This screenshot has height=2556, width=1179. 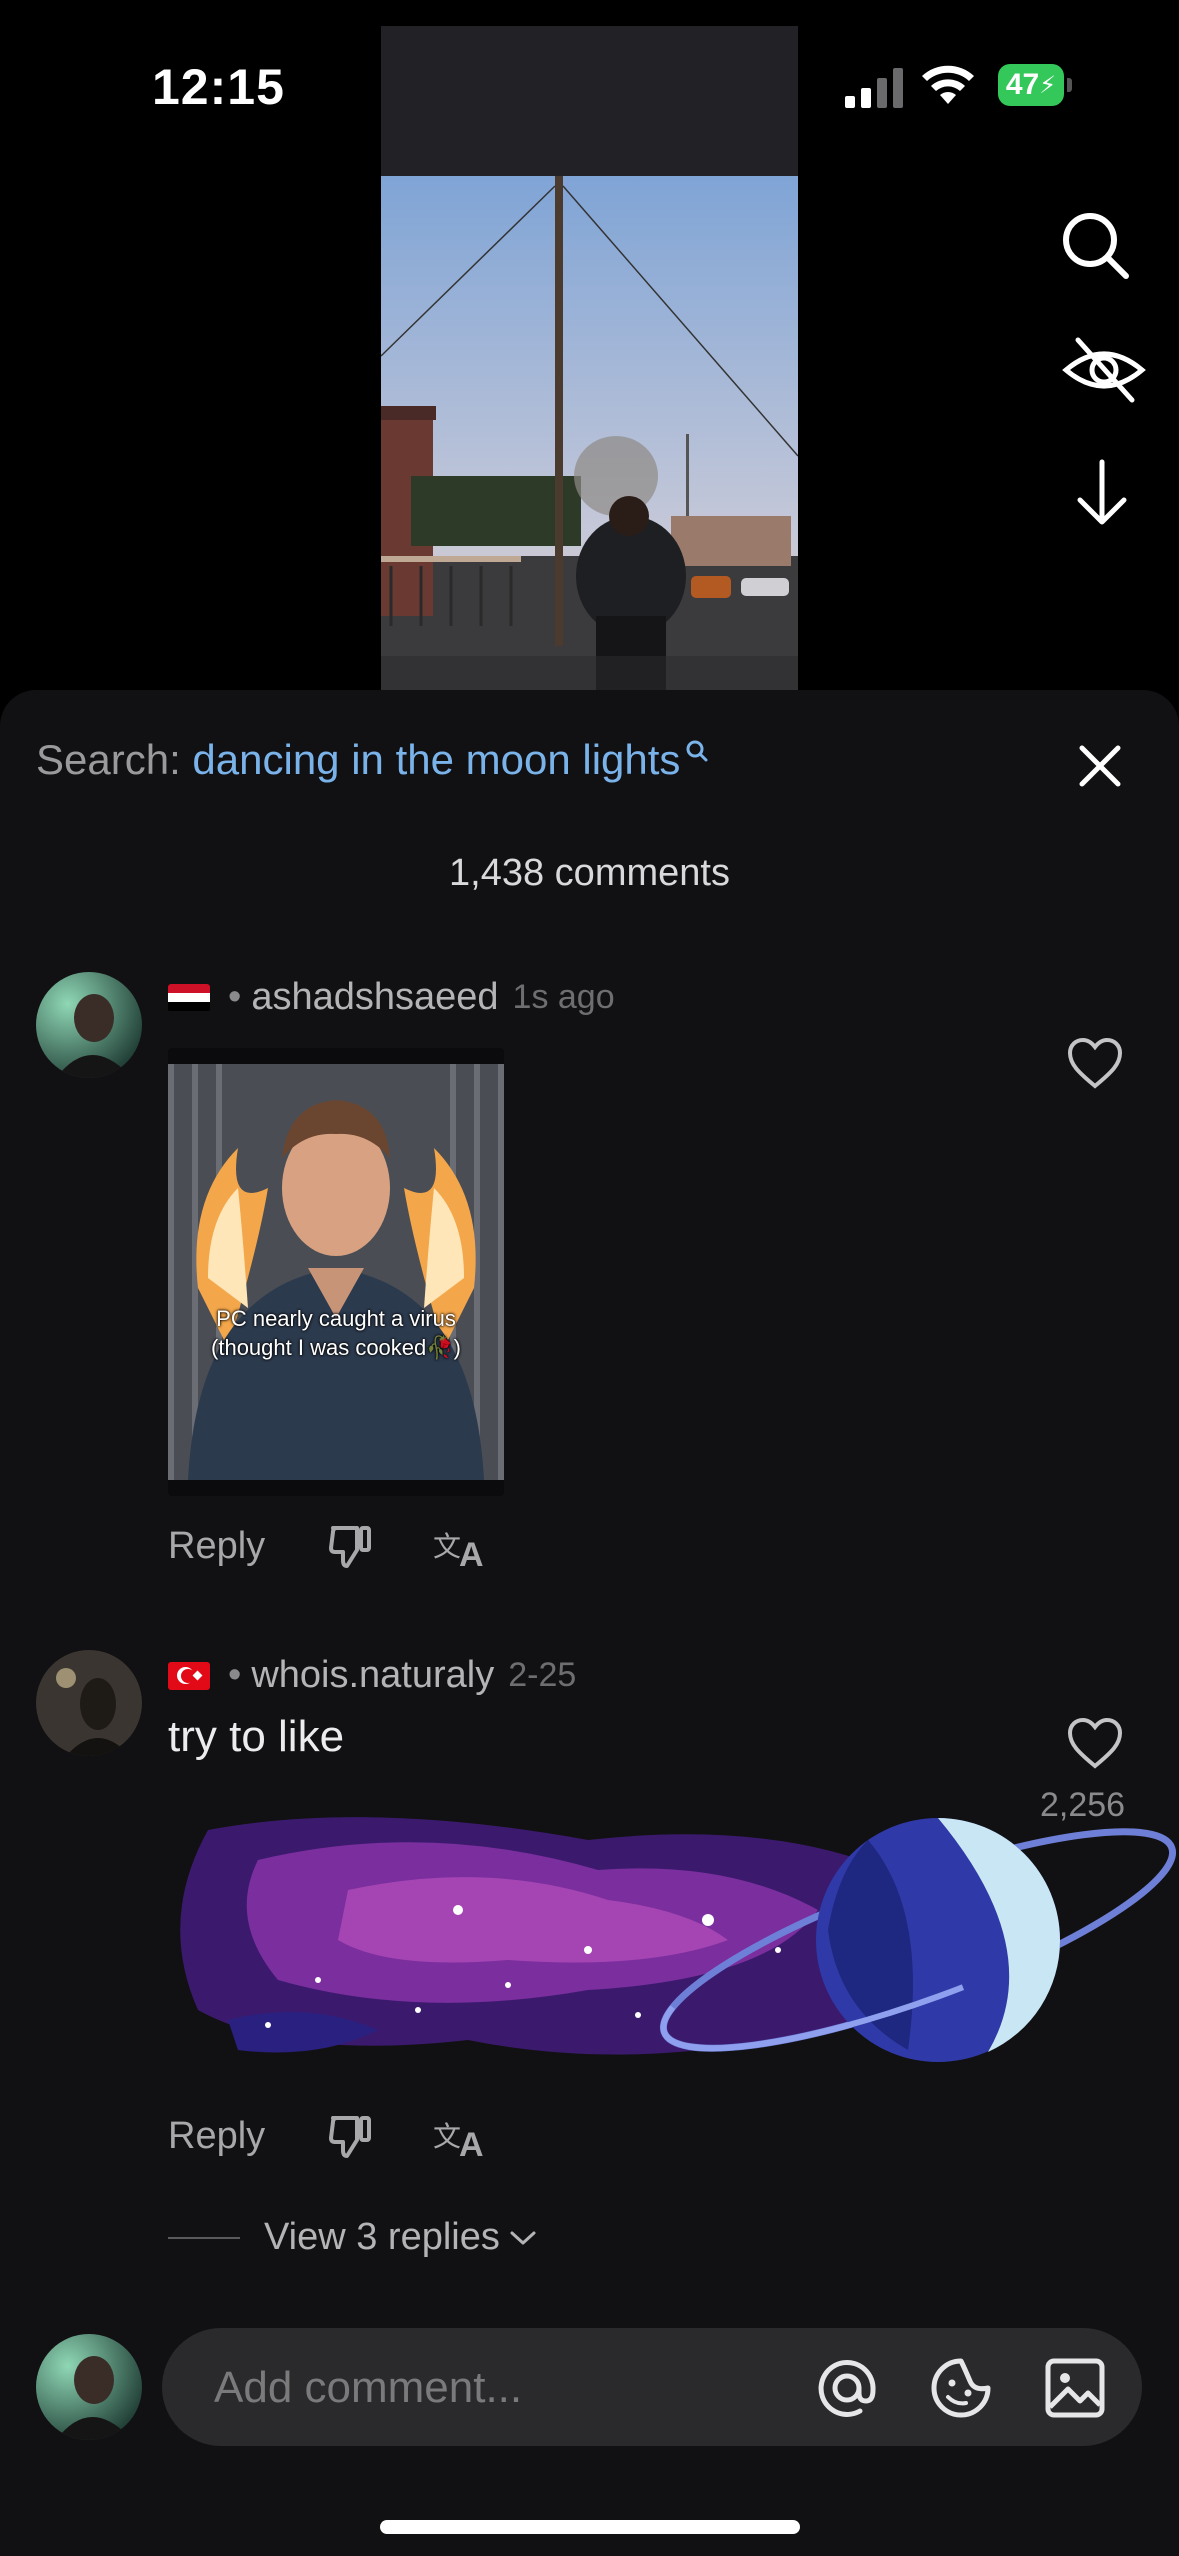 I want to click on charging-bolt-icon: ⚡, so click(x=1048, y=85).